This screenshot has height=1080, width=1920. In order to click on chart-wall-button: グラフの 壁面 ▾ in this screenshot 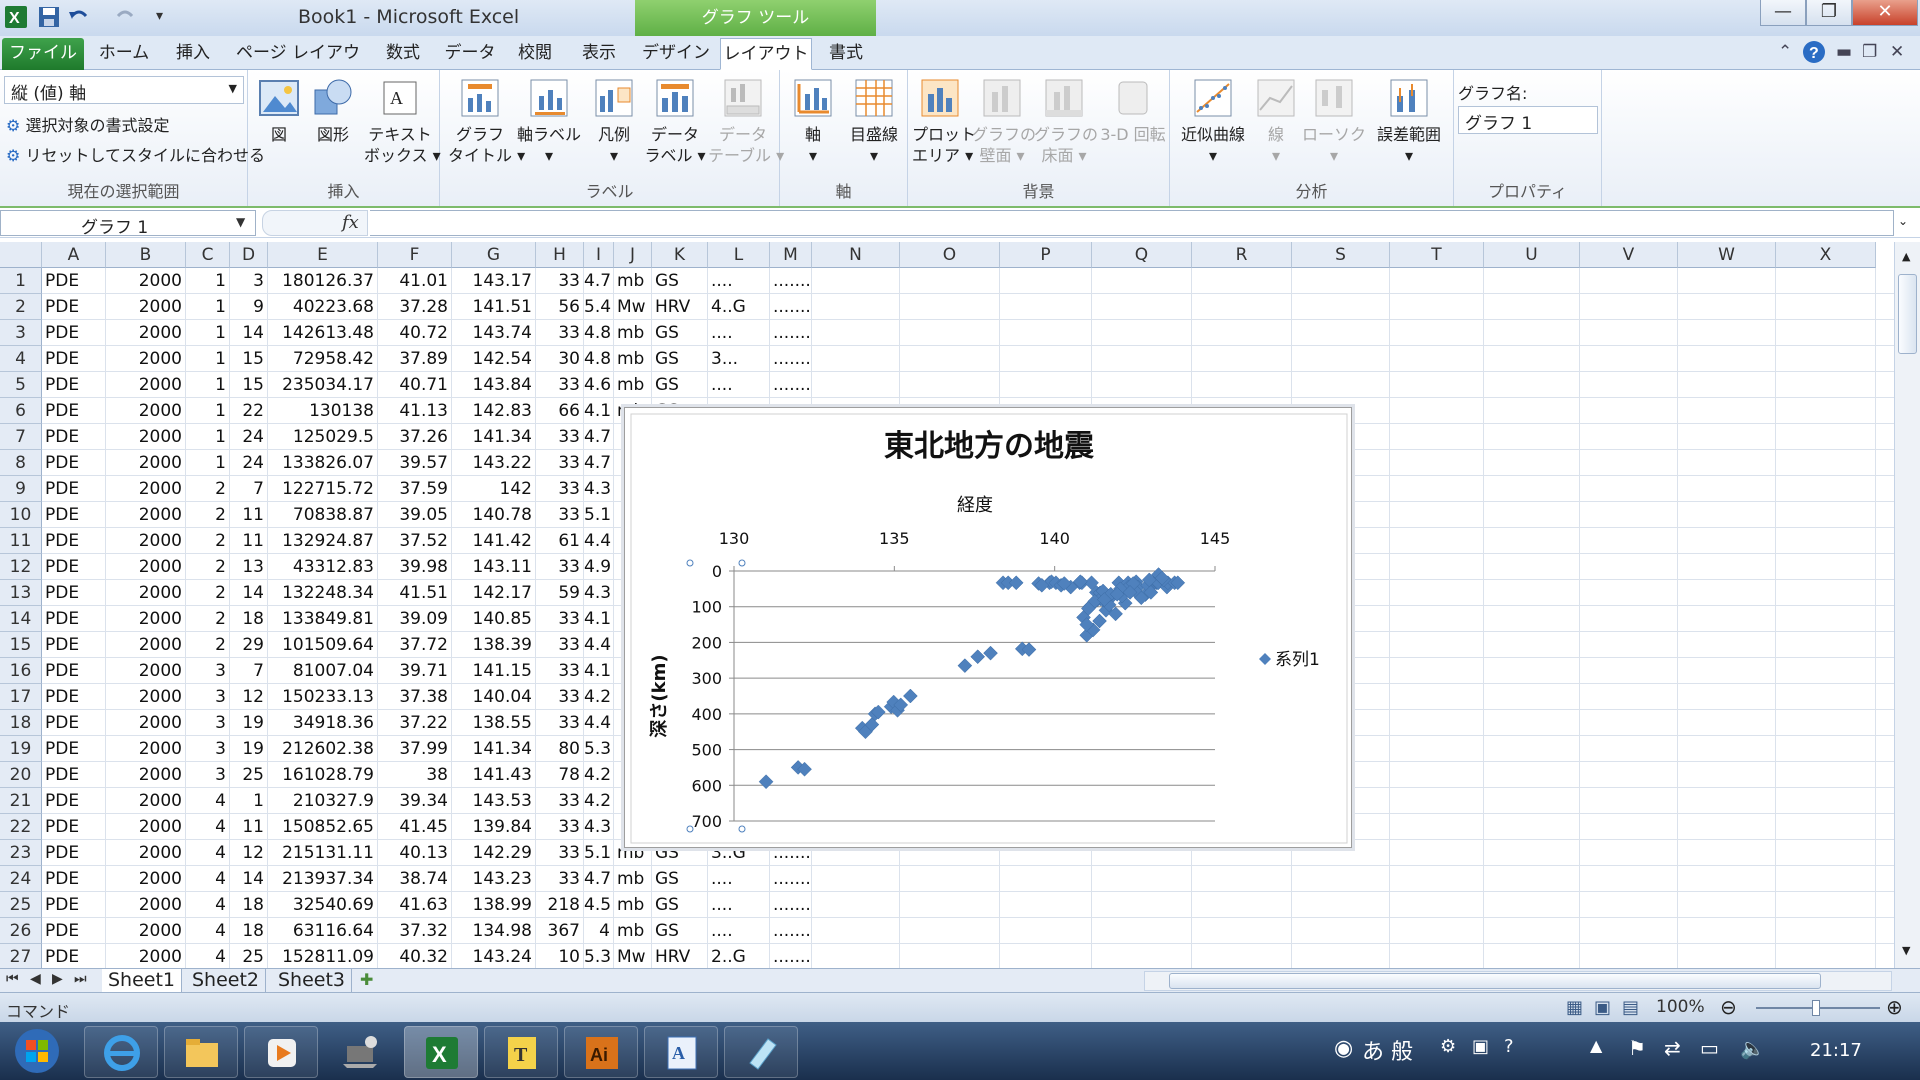, I will do `click(1004, 121)`.